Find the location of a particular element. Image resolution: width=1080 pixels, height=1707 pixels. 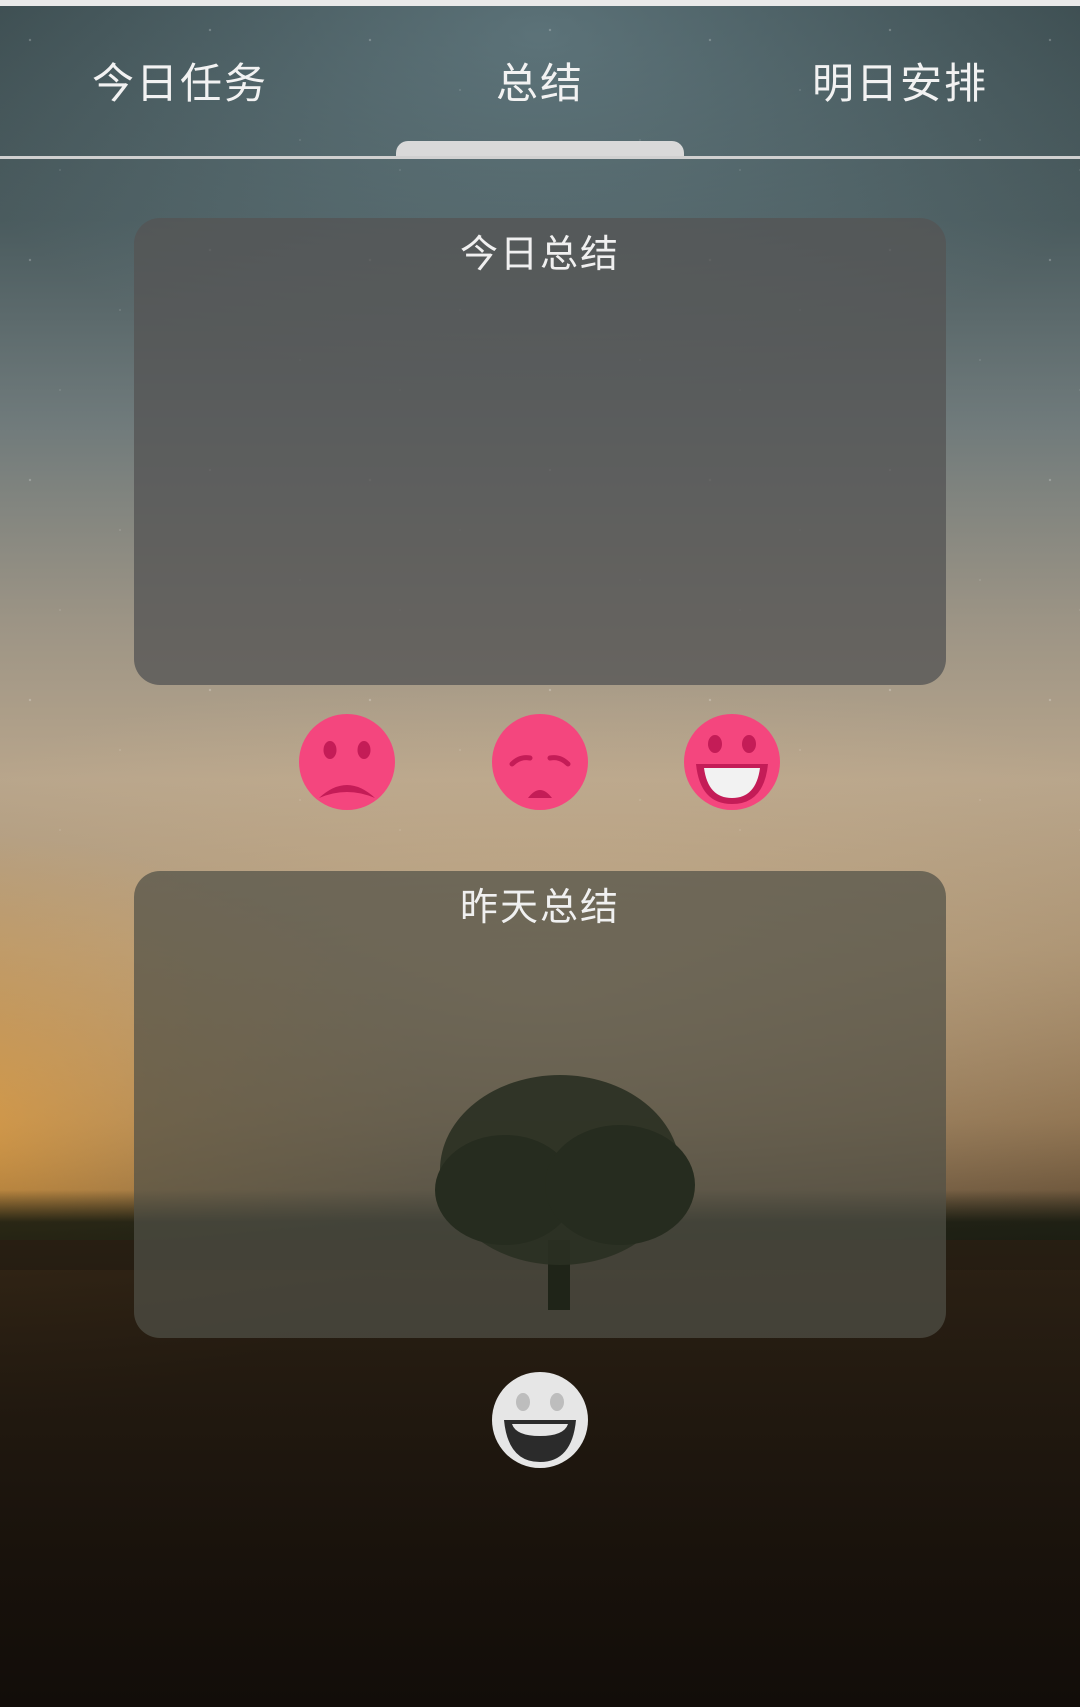

yesterday-summary-title: 昨天总结 is located at coordinates (539, 907).